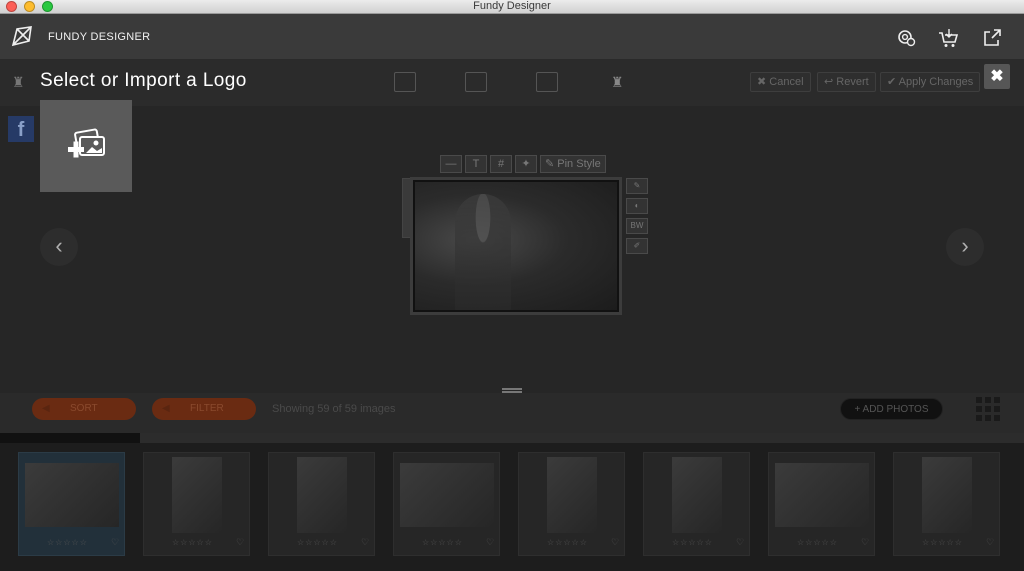 The width and height of the screenshot is (1024, 571). I want to click on grid-tool: #, so click(501, 164).